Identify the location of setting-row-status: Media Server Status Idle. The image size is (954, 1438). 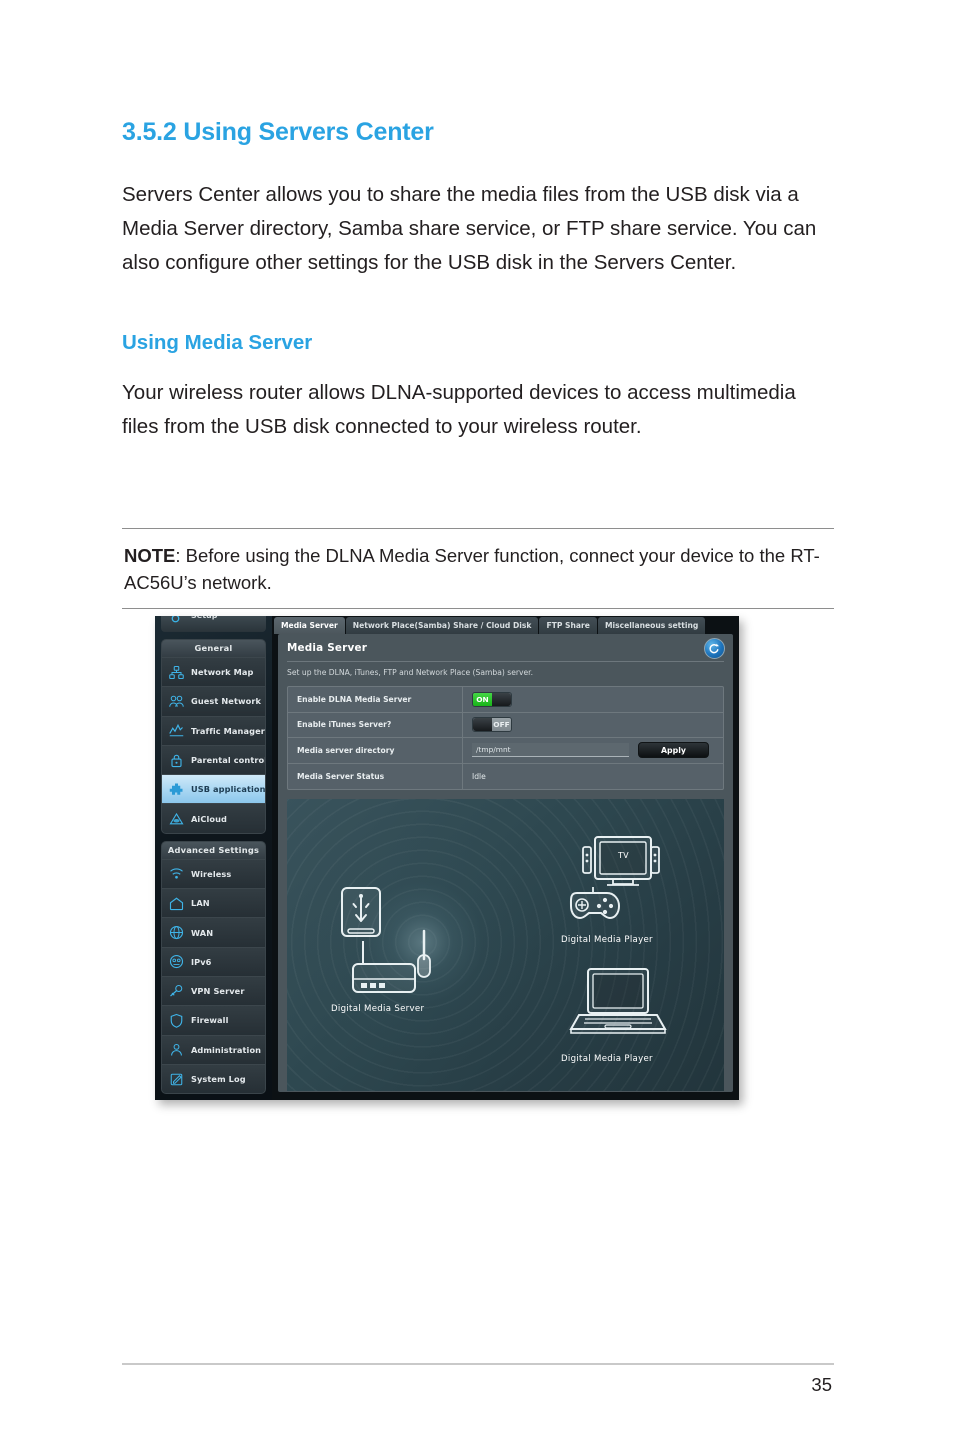
(505, 776).